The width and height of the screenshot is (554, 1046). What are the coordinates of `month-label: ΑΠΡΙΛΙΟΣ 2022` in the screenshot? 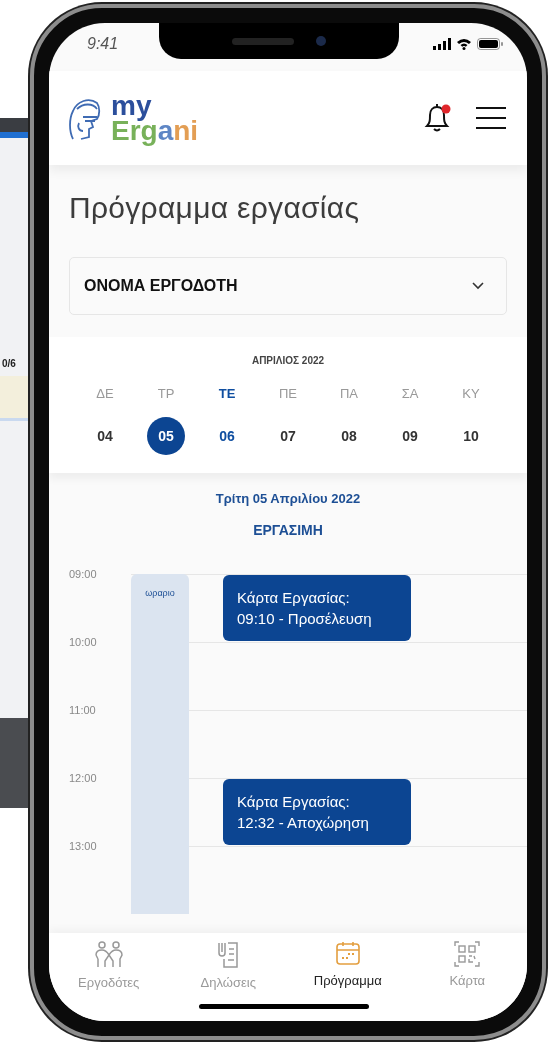 It's located at (288, 360).